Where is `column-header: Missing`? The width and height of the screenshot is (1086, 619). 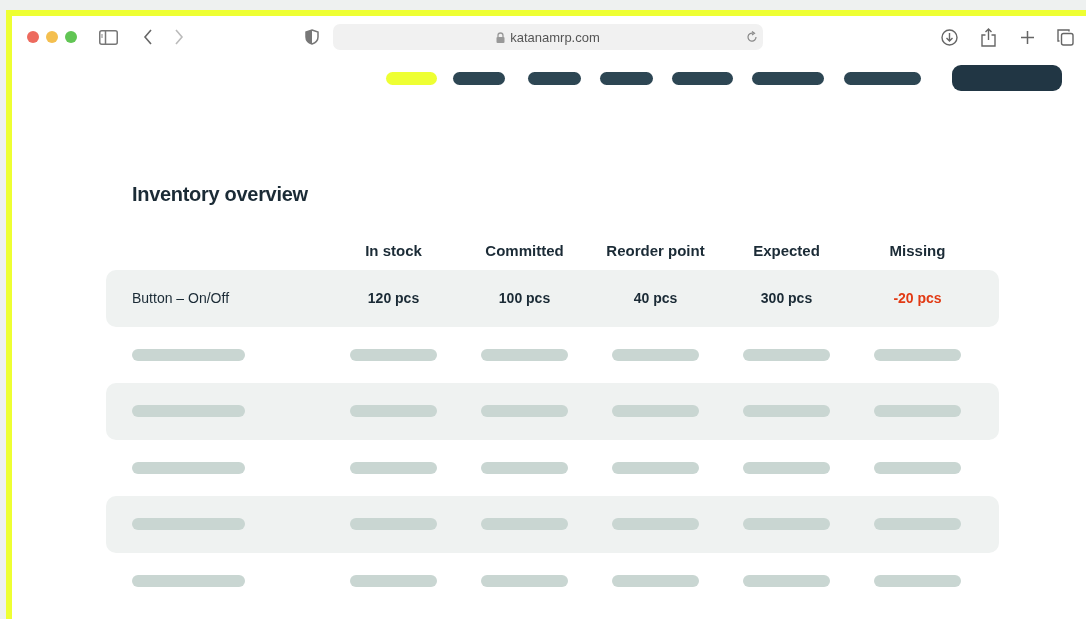
column-header: Missing is located at coordinates (917, 250).